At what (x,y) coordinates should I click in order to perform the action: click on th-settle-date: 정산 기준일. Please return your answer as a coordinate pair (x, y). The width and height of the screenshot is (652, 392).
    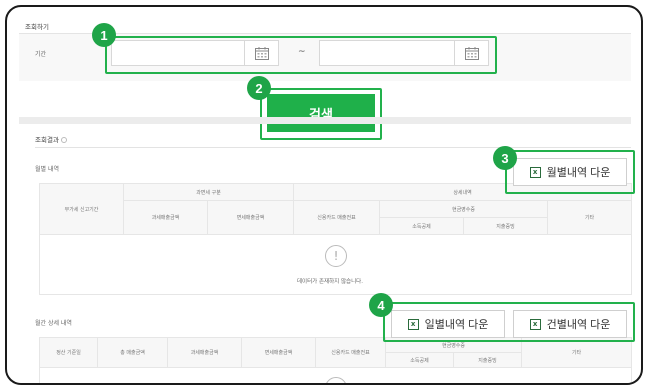
    Looking at the image, I should click on (68, 352).